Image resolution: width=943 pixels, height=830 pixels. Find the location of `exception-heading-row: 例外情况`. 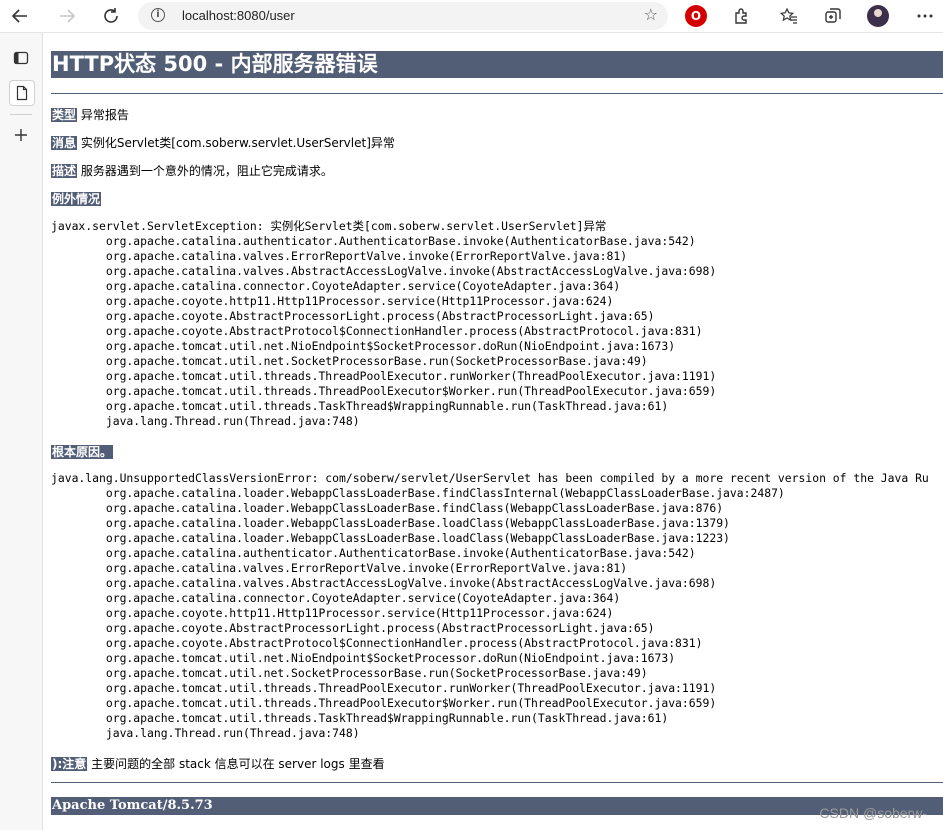

exception-heading-row: 例外情况 is located at coordinates (76, 198).